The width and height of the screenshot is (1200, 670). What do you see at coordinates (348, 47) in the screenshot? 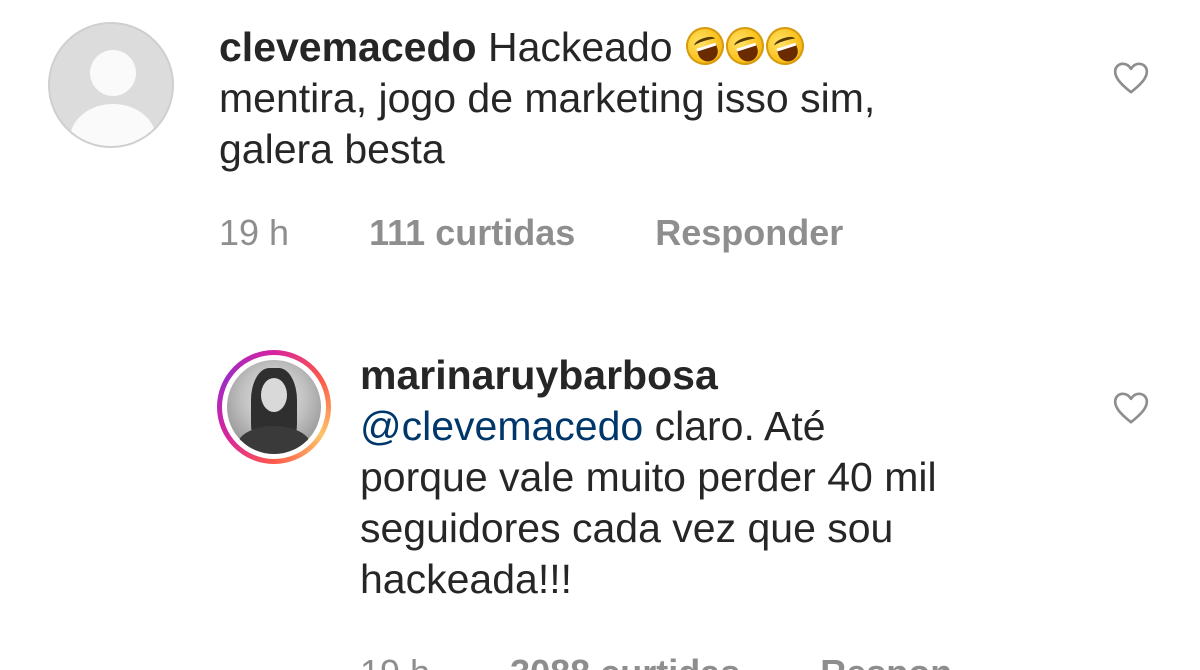
I see `comment-username: clevemacedo` at bounding box center [348, 47].